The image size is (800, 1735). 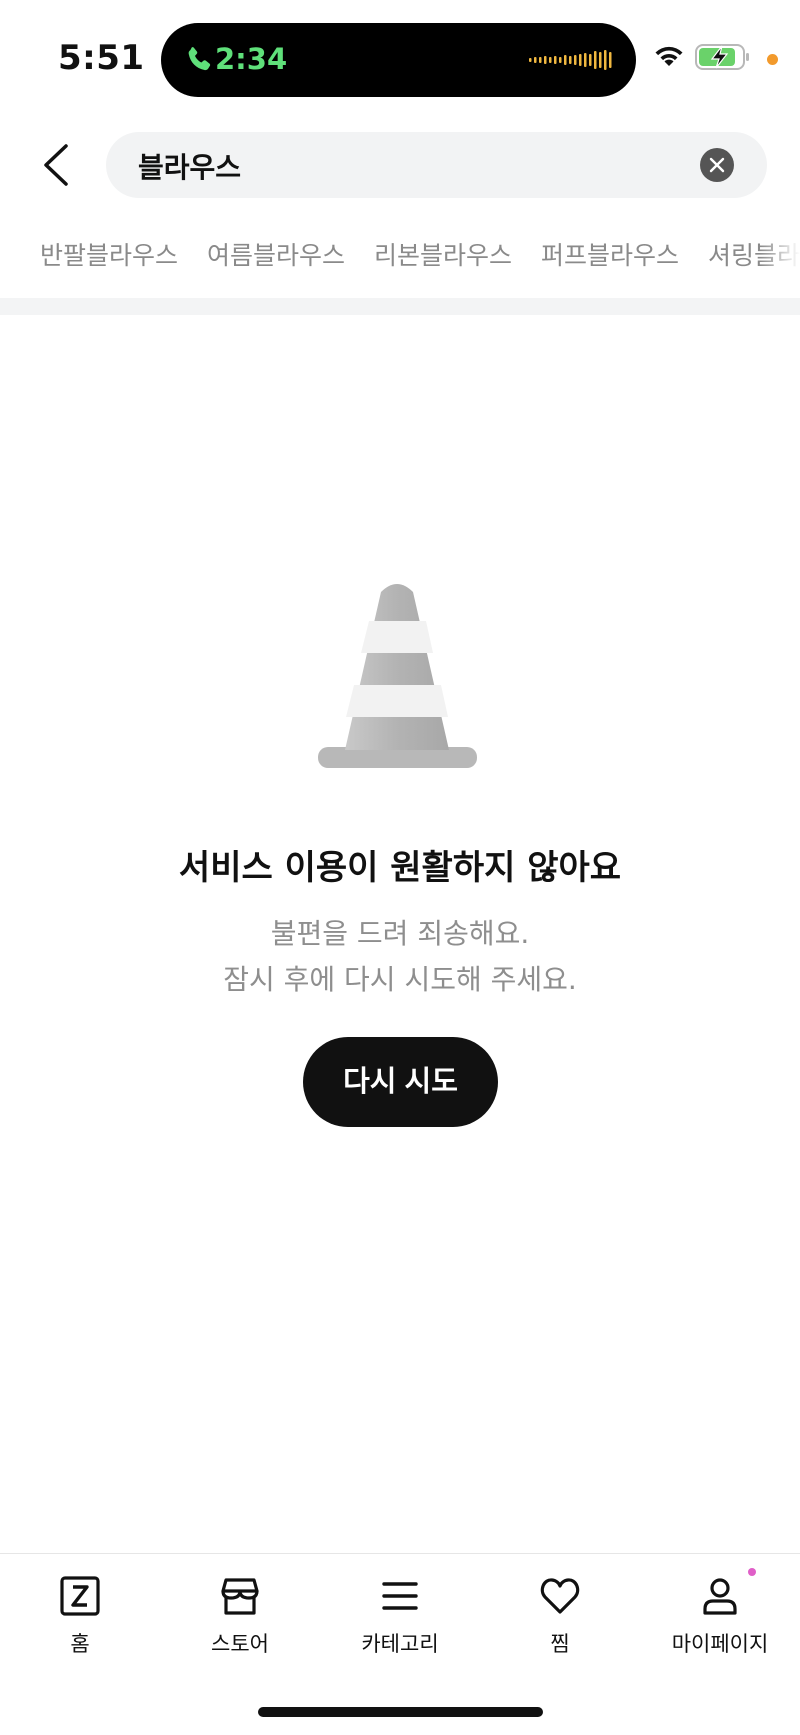 I want to click on home-z-icon, so click(x=80, y=1596).